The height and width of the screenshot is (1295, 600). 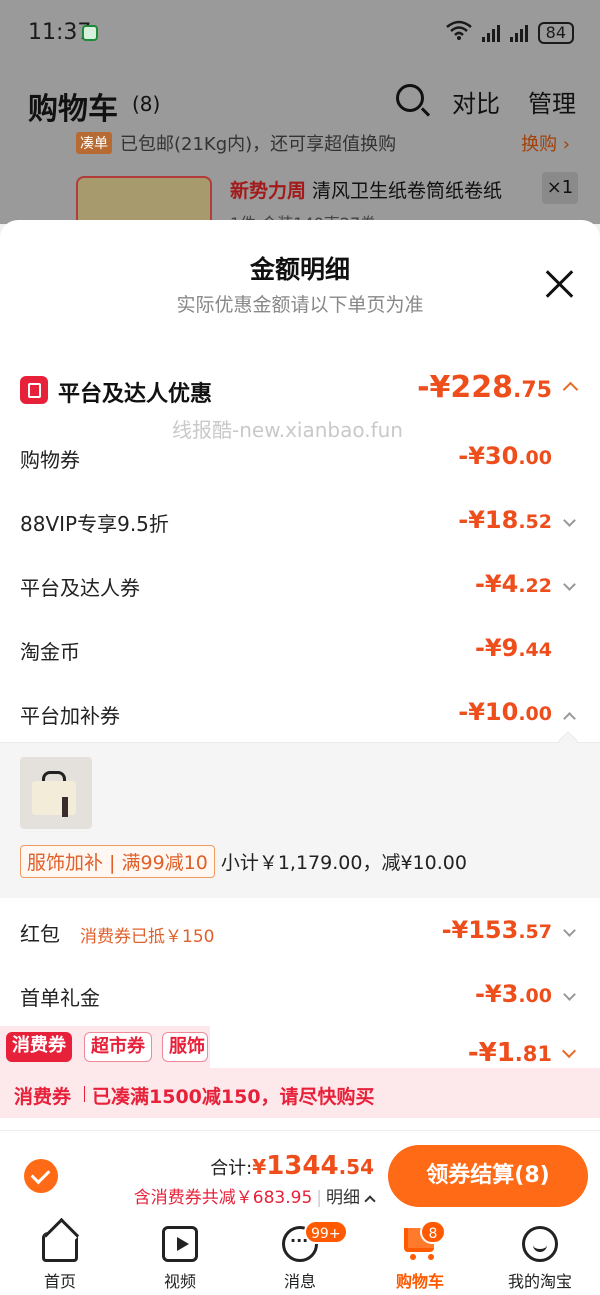 I want to click on wifi-icon, so click(x=458, y=32).